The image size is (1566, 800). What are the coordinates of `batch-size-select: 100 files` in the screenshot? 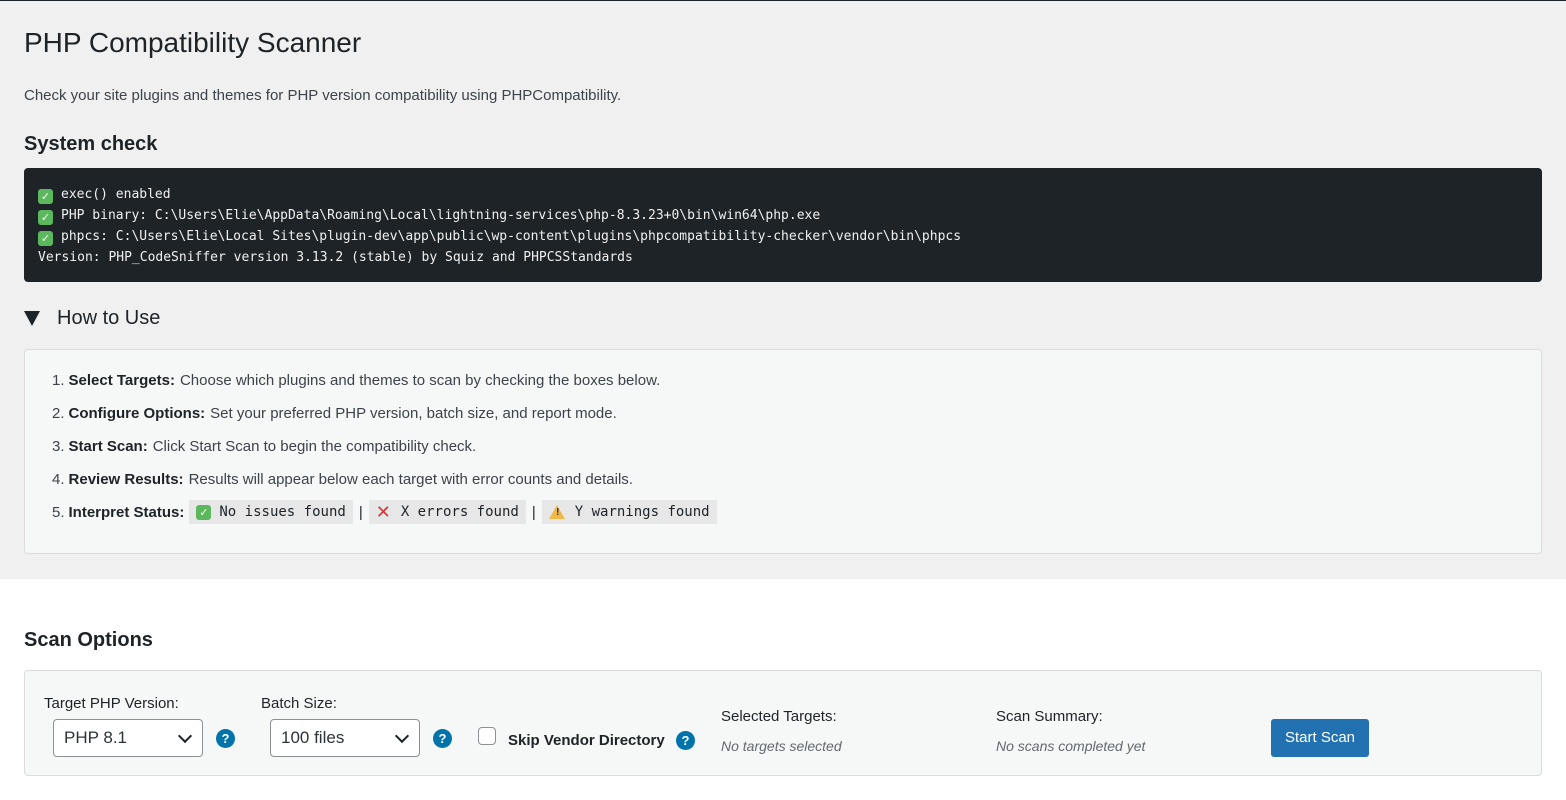 It's located at (345, 738).